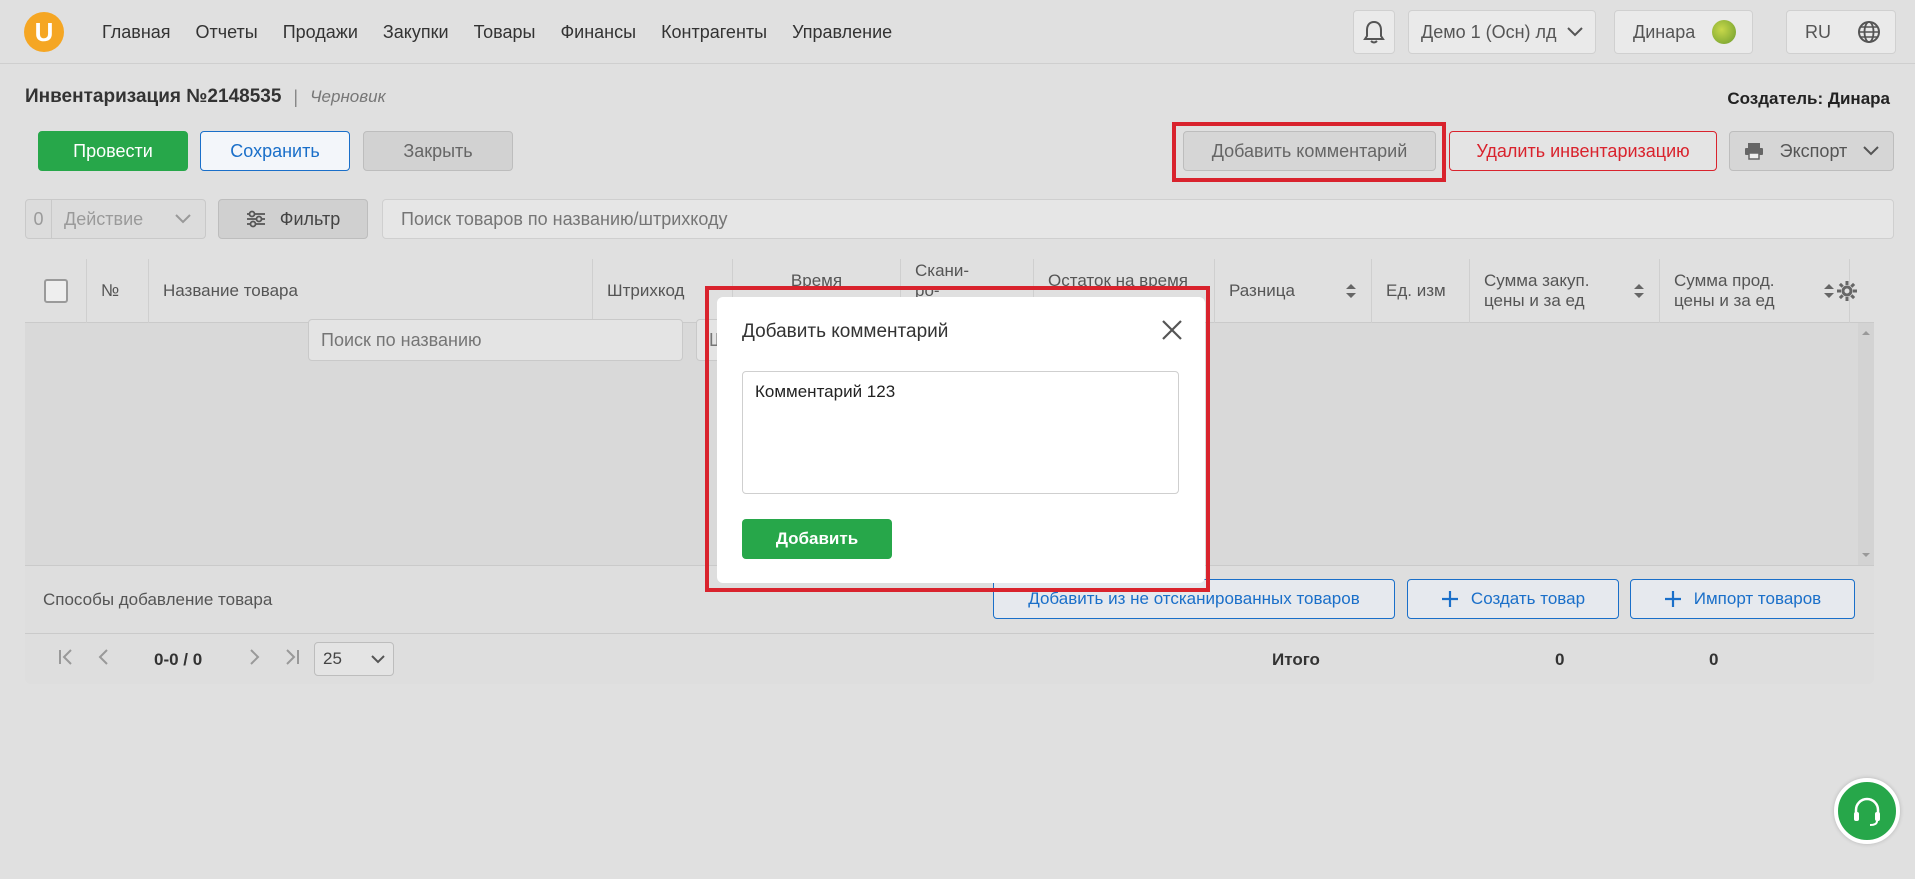 Image resolution: width=1915 pixels, height=879 pixels. I want to click on nav-finance: Финансы, so click(598, 32).